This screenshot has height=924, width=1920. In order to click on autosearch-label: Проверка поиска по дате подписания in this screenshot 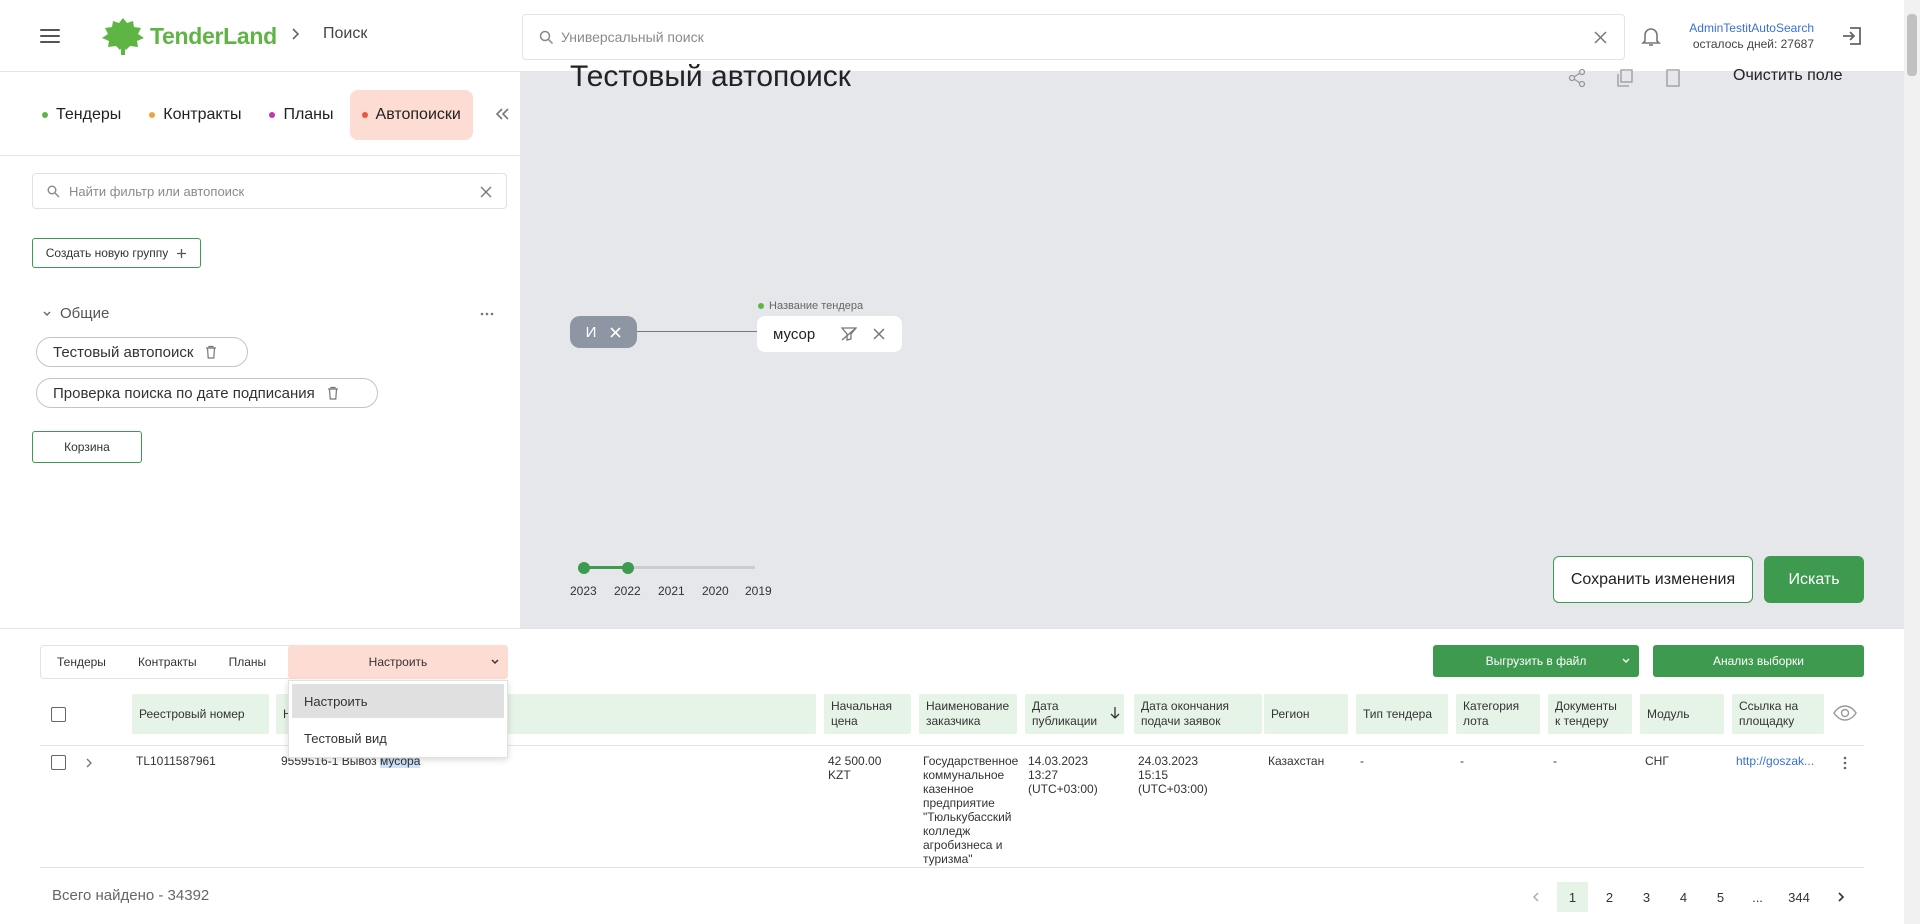, I will do `click(184, 393)`.